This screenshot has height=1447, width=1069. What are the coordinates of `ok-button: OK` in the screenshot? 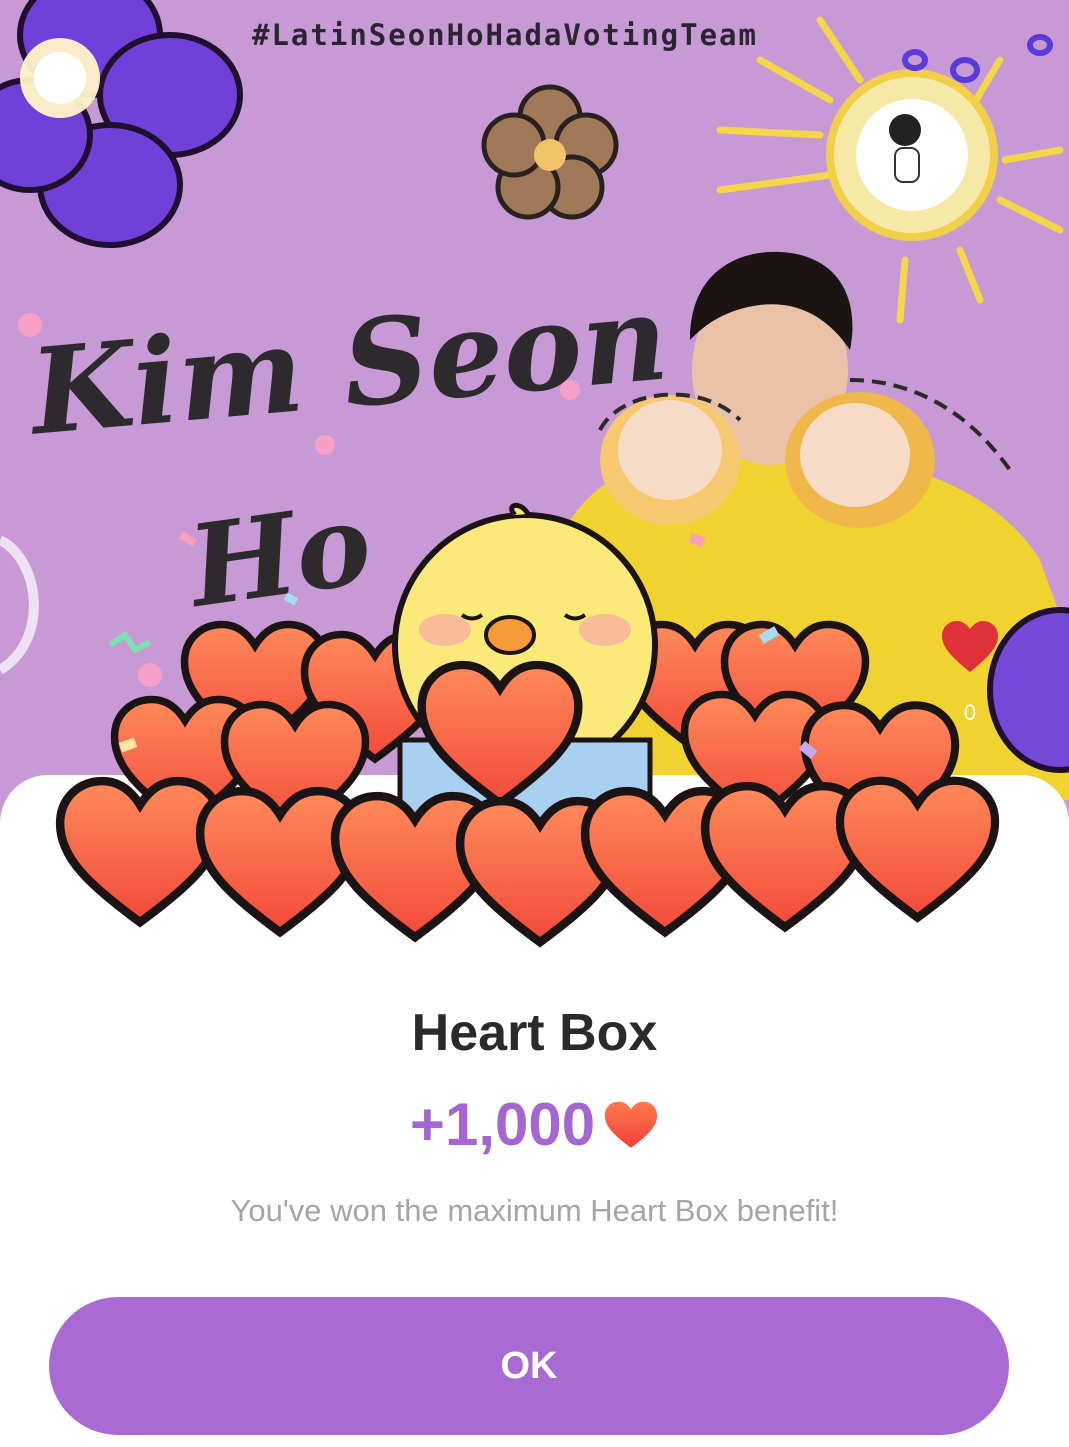 It's located at (529, 1366).